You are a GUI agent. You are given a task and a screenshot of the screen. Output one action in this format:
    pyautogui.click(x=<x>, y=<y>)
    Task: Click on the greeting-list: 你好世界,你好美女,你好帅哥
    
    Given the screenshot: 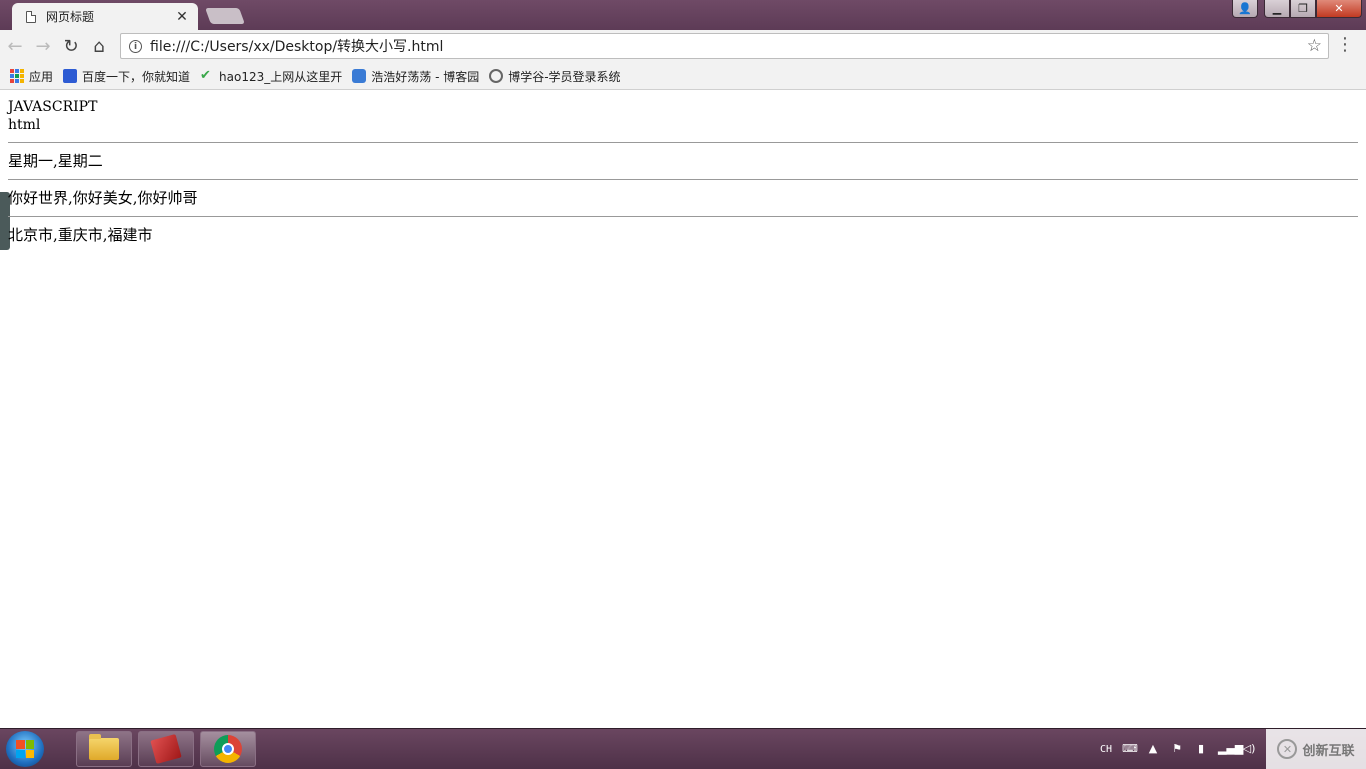 What is the action you would take?
    pyautogui.click(x=103, y=198)
    